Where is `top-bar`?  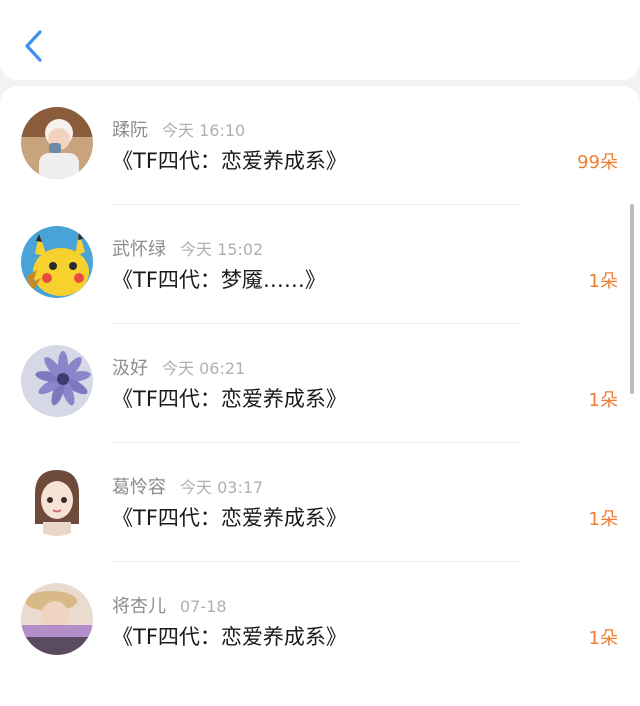 top-bar is located at coordinates (320, 40).